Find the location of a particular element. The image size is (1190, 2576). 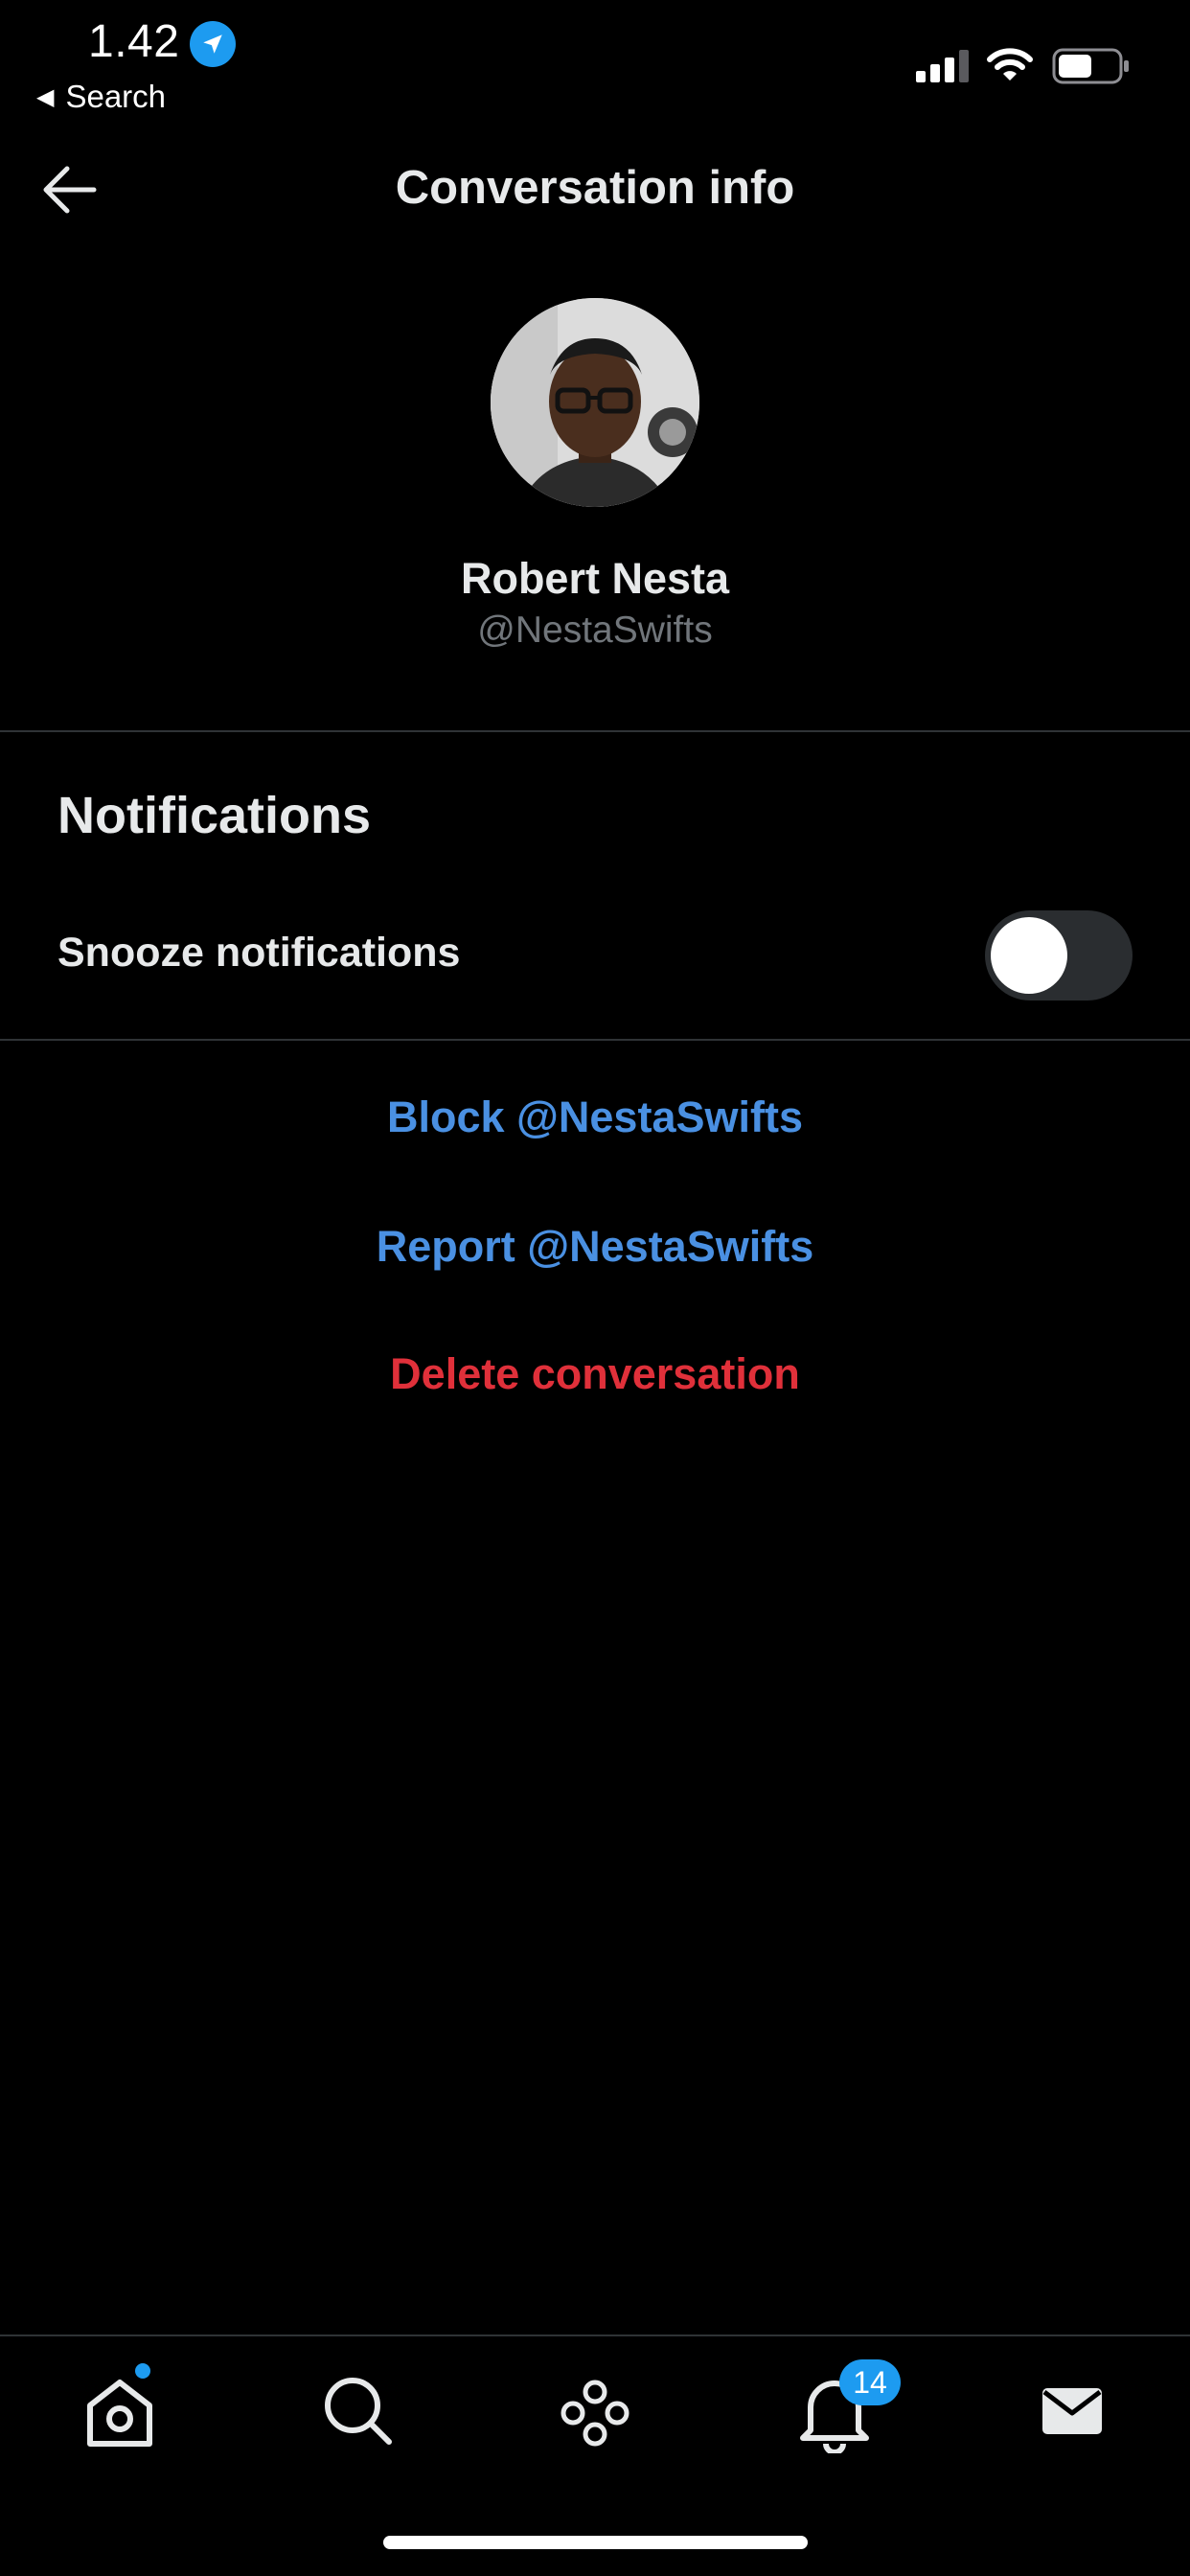

location-arrow-icon is located at coordinates (213, 44).